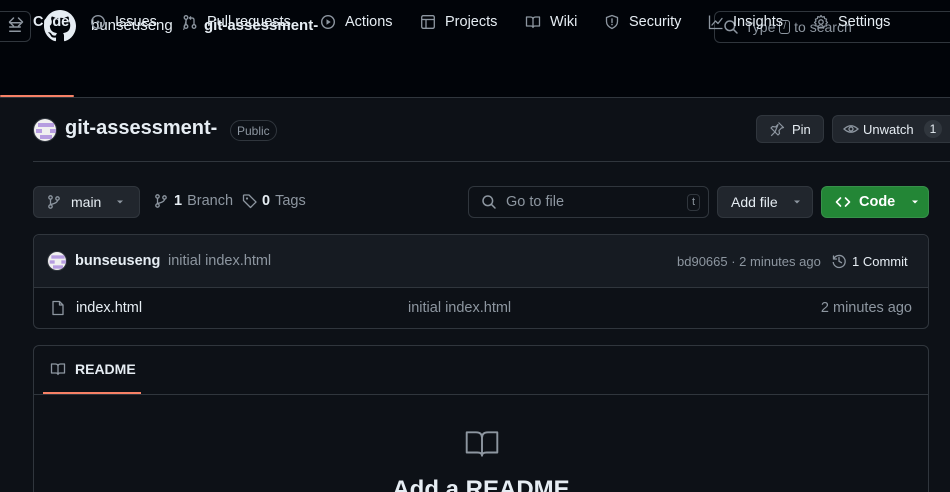  I want to click on code-dropdown-button: Code, so click(875, 202).